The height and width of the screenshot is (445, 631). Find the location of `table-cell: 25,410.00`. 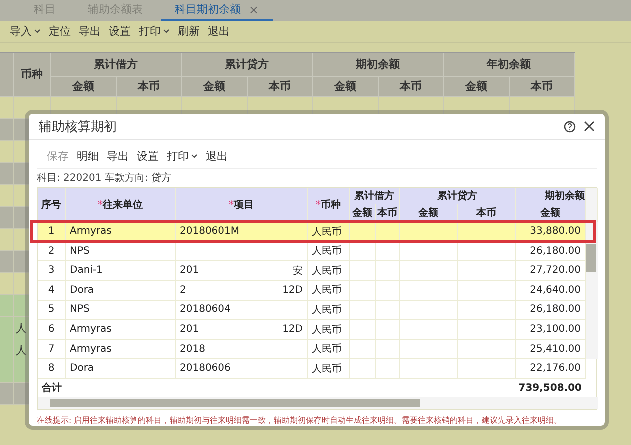

table-cell: 25,410.00 is located at coordinates (551, 350).